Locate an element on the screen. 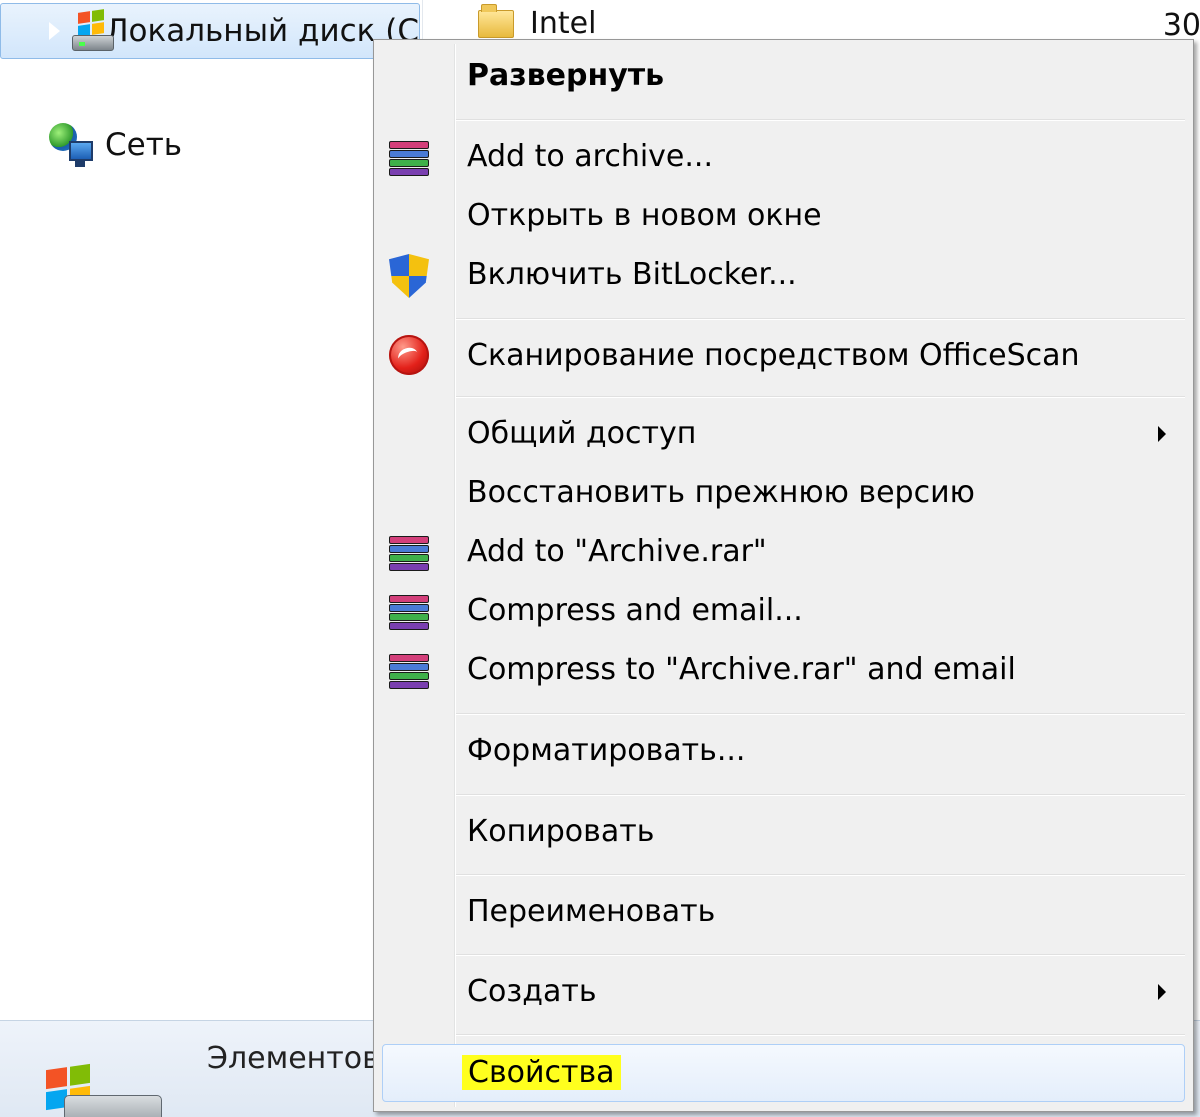 This screenshot has height=1117, width=1200. menu-item-rename: Переименовать is located at coordinates (783, 912).